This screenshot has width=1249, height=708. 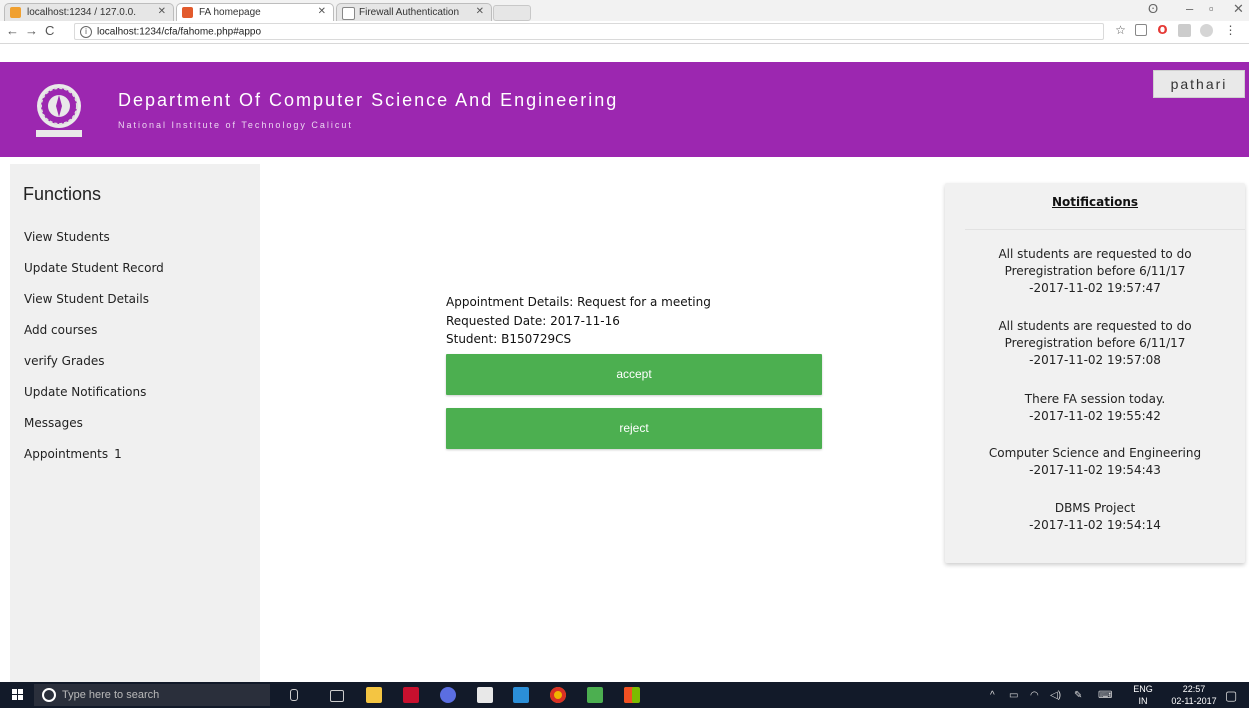 What do you see at coordinates (1095, 202) in the screenshot?
I see `notifications-title: Notifications` at bounding box center [1095, 202].